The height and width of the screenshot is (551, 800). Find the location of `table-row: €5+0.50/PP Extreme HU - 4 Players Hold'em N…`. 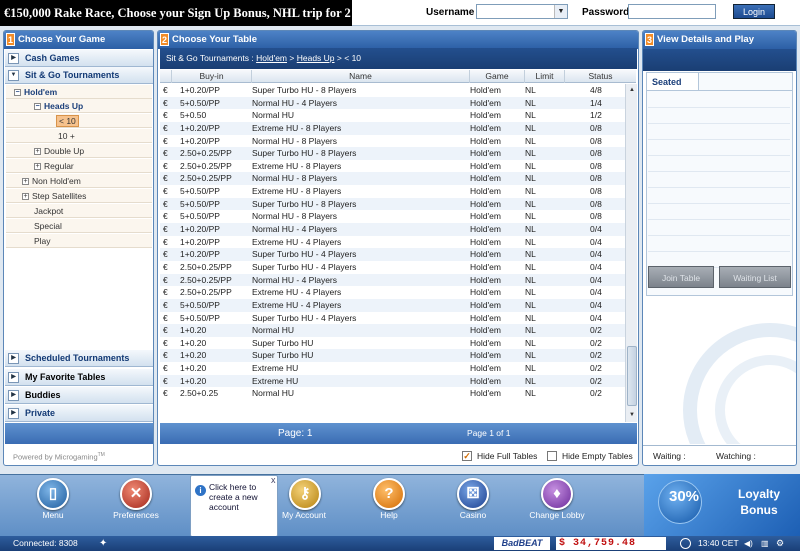

table-row: €5+0.50/PP Extreme HU - 4 Players Hold'em N… is located at coordinates (392, 305).